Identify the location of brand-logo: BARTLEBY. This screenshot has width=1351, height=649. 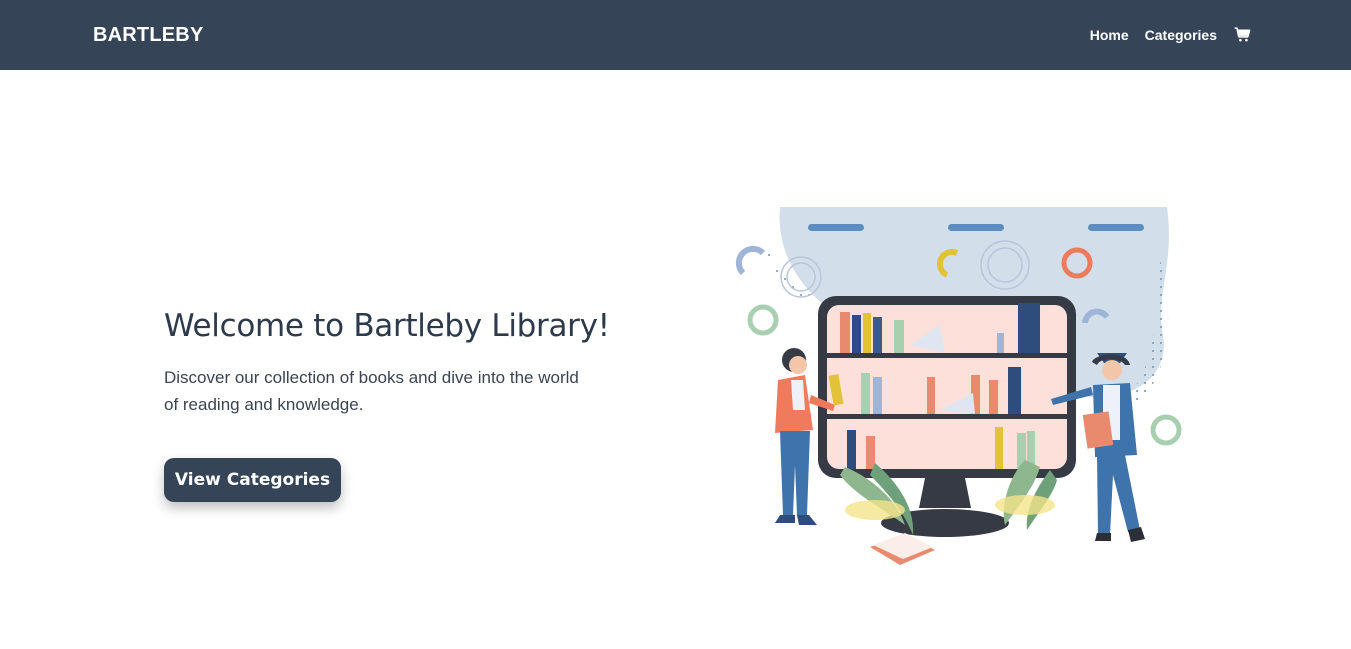
(148, 35).